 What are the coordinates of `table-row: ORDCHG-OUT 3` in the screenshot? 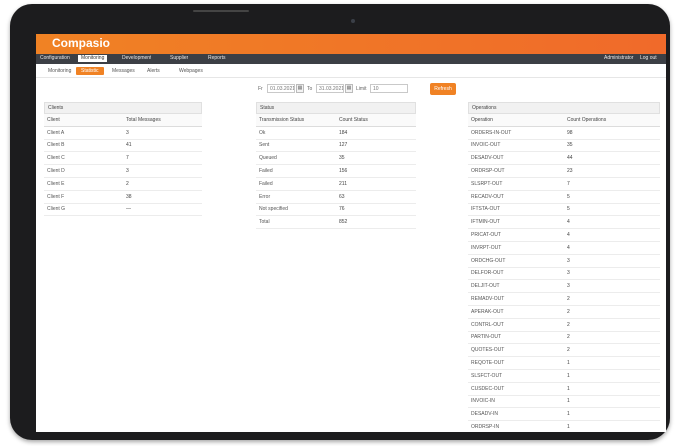 It's located at (564, 261).